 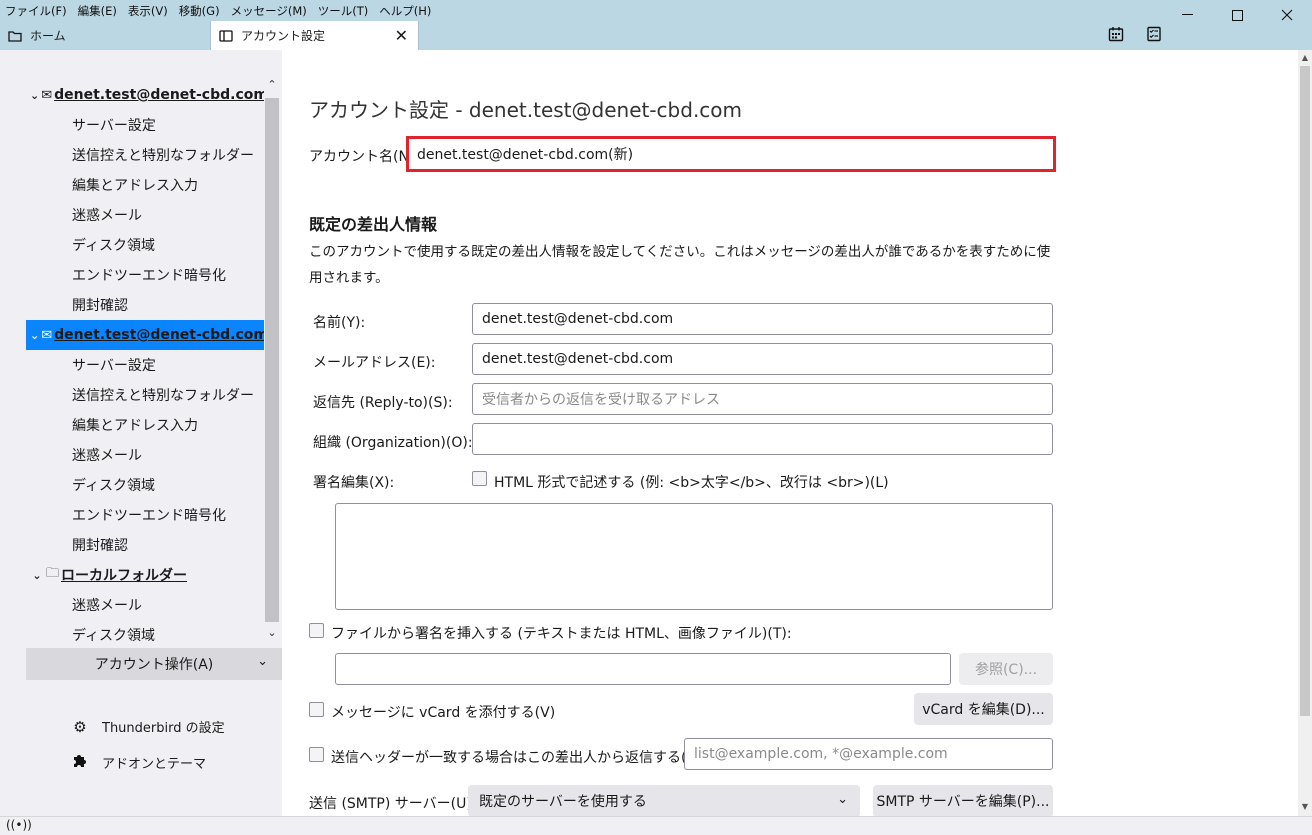 What do you see at coordinates (374, 363) in the screenshot?
I see `email-label: メールアドレス(E):` at bounding box center [374, 363].